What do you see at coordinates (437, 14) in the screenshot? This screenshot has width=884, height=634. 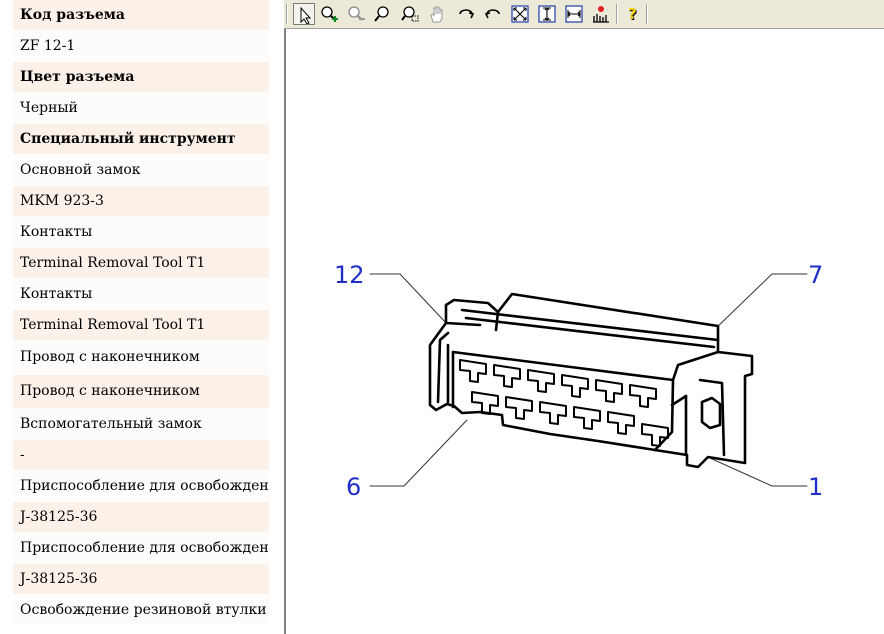 I see `toolbar-button-pan-hand` at bounding box center [437, 14].